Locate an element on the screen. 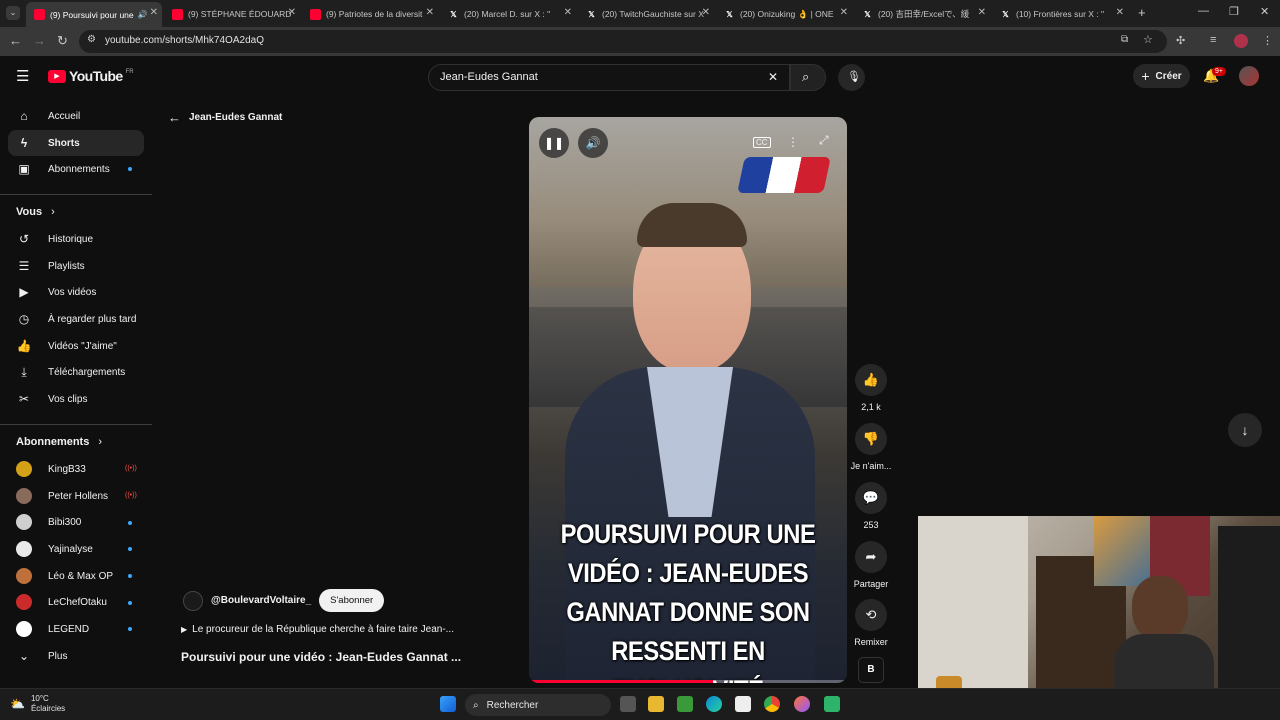 This screenshot has width=1280, height=720. comments-button: 💬 253 is located at coordinates (871, 506).